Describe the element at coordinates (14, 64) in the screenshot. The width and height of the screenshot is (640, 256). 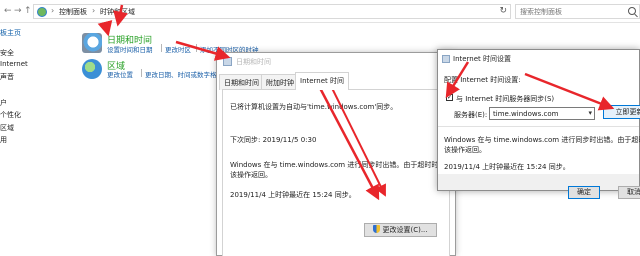
I see `sidebar-item-internet: Internet` at that location.